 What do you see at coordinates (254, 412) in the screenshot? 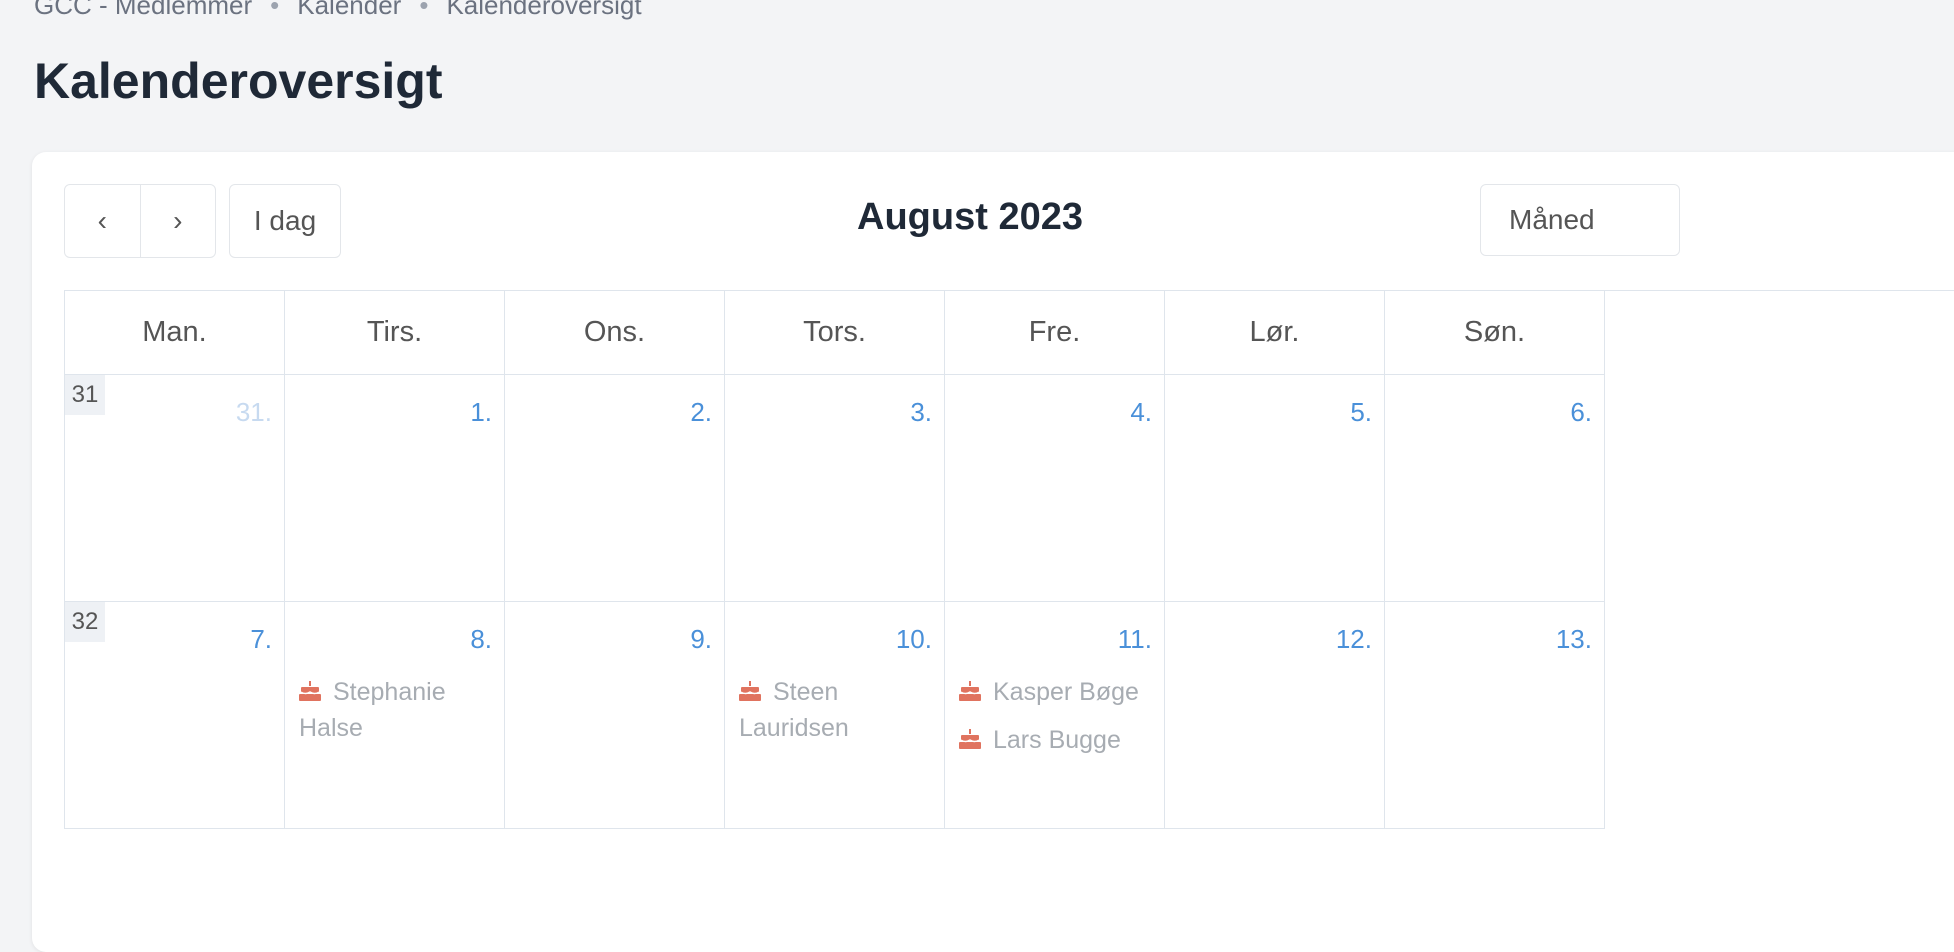
I see `day-number: 31.` at bounding box center [254, 412].